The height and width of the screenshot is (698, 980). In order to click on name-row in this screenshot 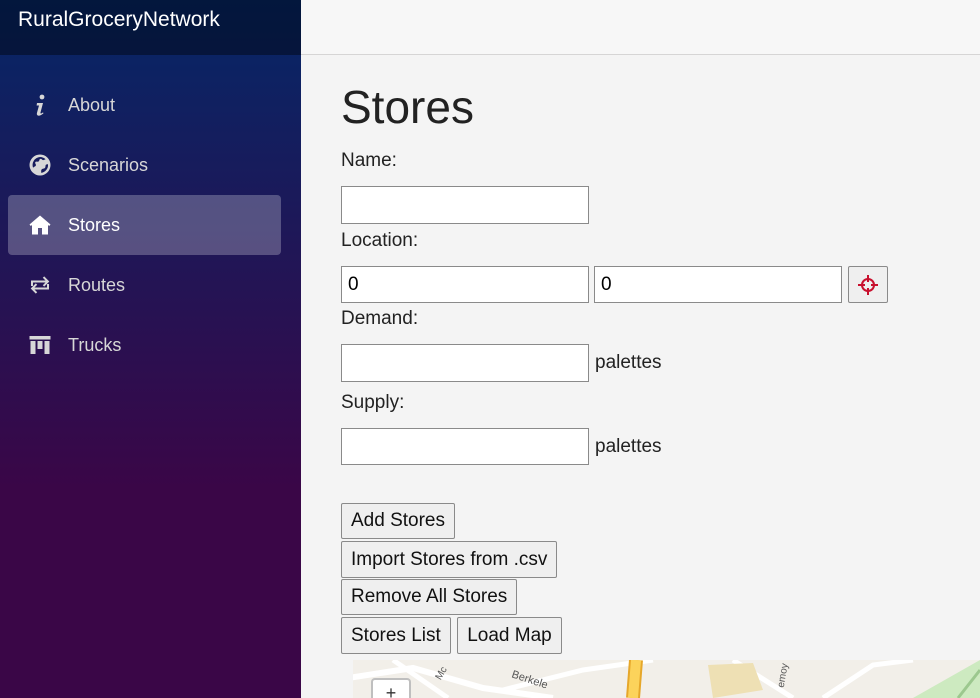, I will do `click(660, 205)`.